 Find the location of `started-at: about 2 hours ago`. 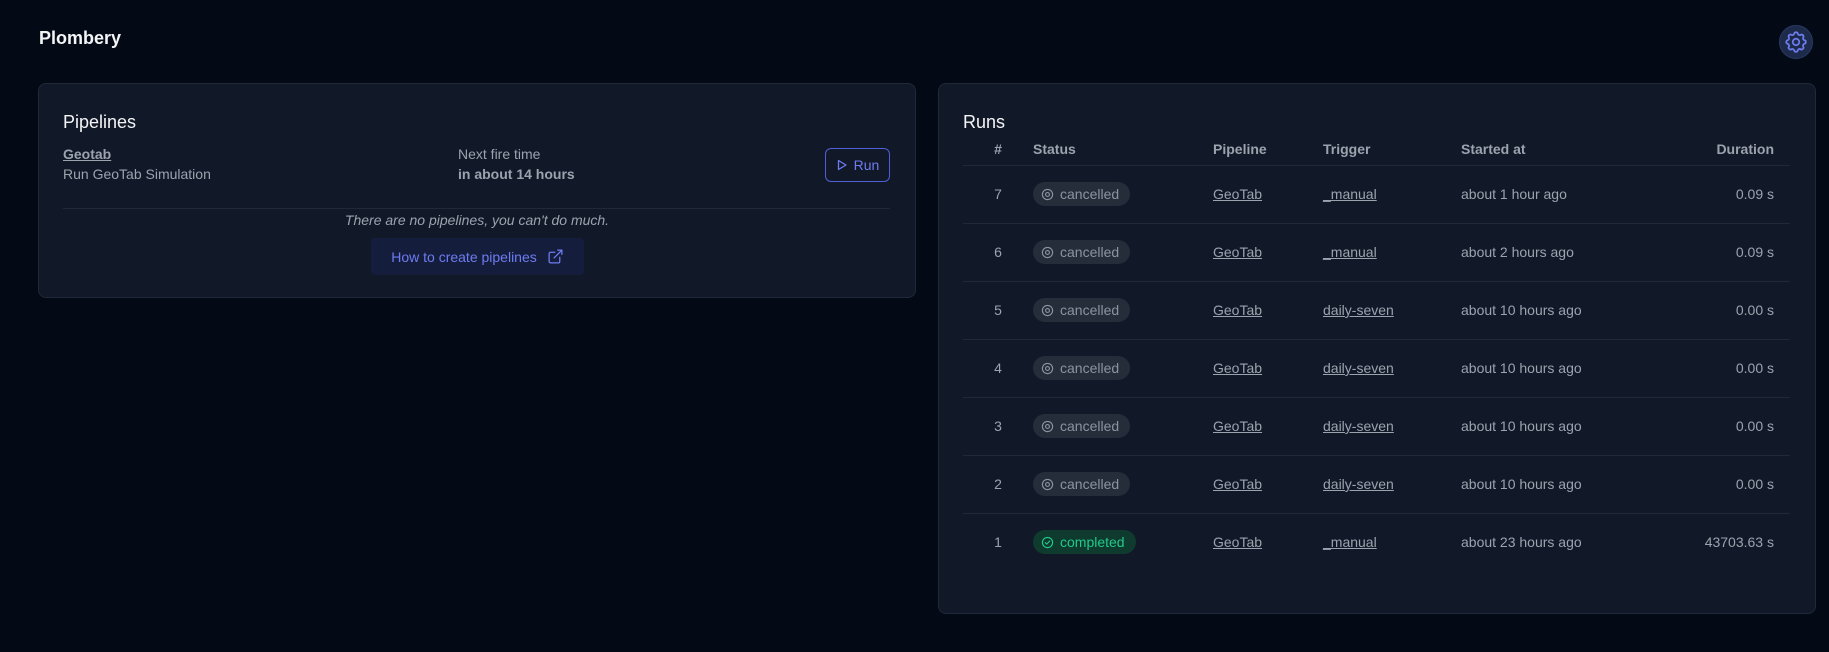

started-at: about 2 hours ago is located at coordinates (1571, 251).